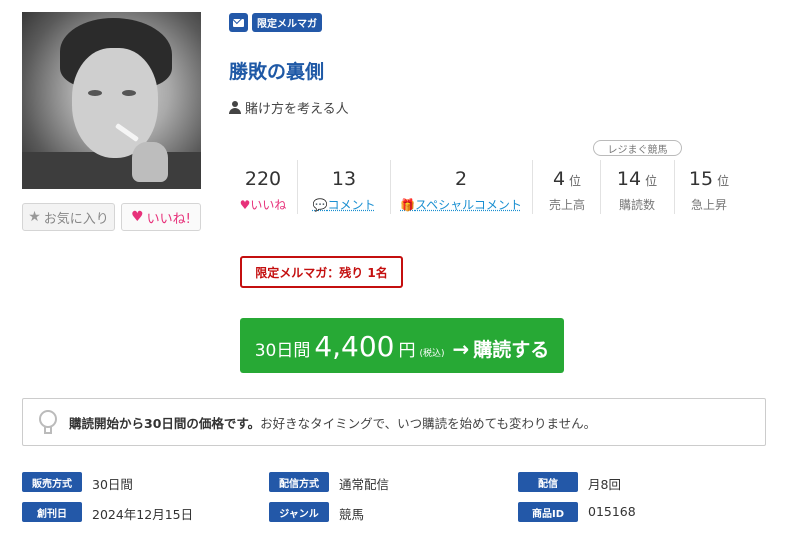  Describe the element at coordinates (320, 205) in the screenshot. I see `comment-icon: 💬` at that location.